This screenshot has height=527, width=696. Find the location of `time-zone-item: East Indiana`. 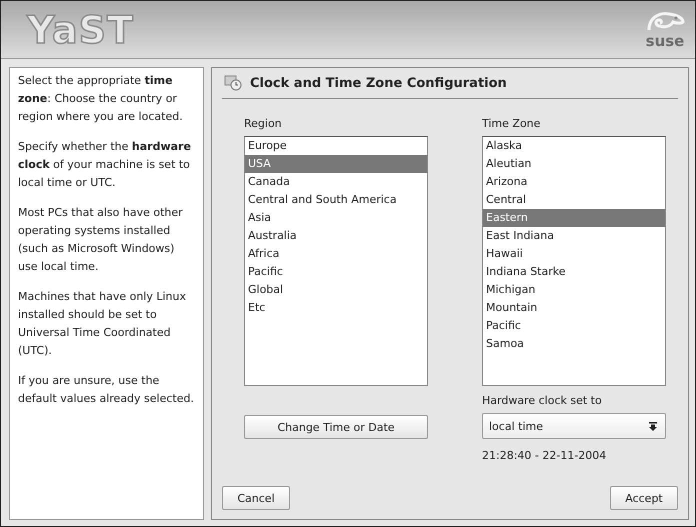

time-zone-item: East Indiana is located at coordinates (574, 236).